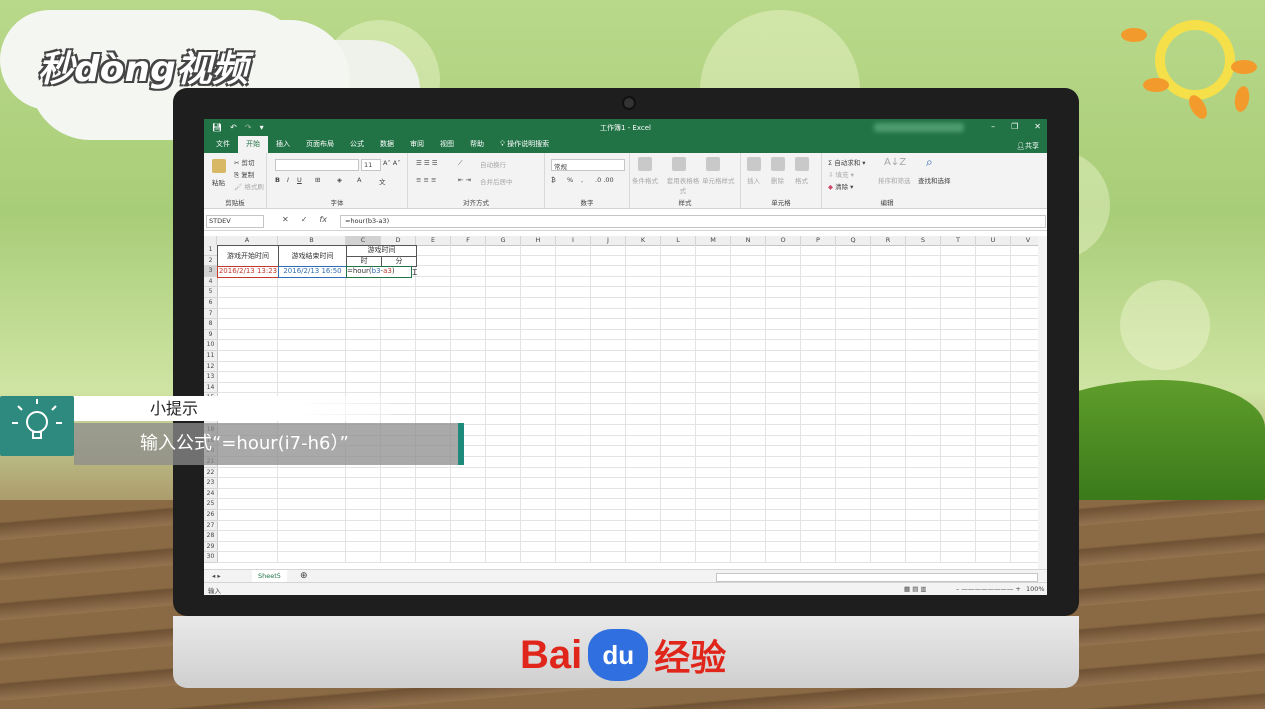 This screenshot has width=1265, height=709. I want to click on row-header-7: 7, so click(211, 314).